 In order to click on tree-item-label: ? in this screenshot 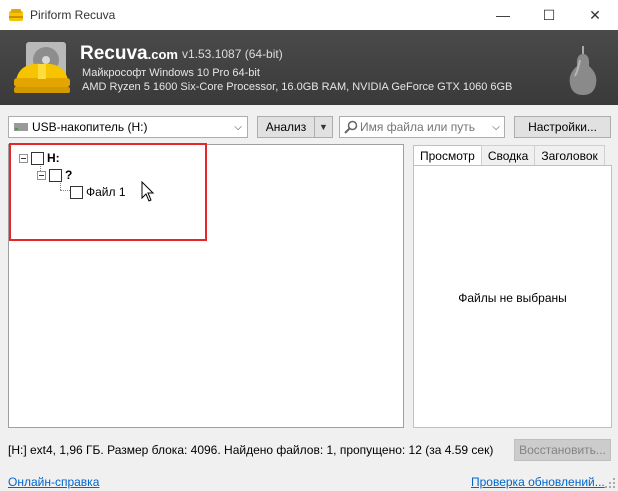, I will do `click(69, 175)`.